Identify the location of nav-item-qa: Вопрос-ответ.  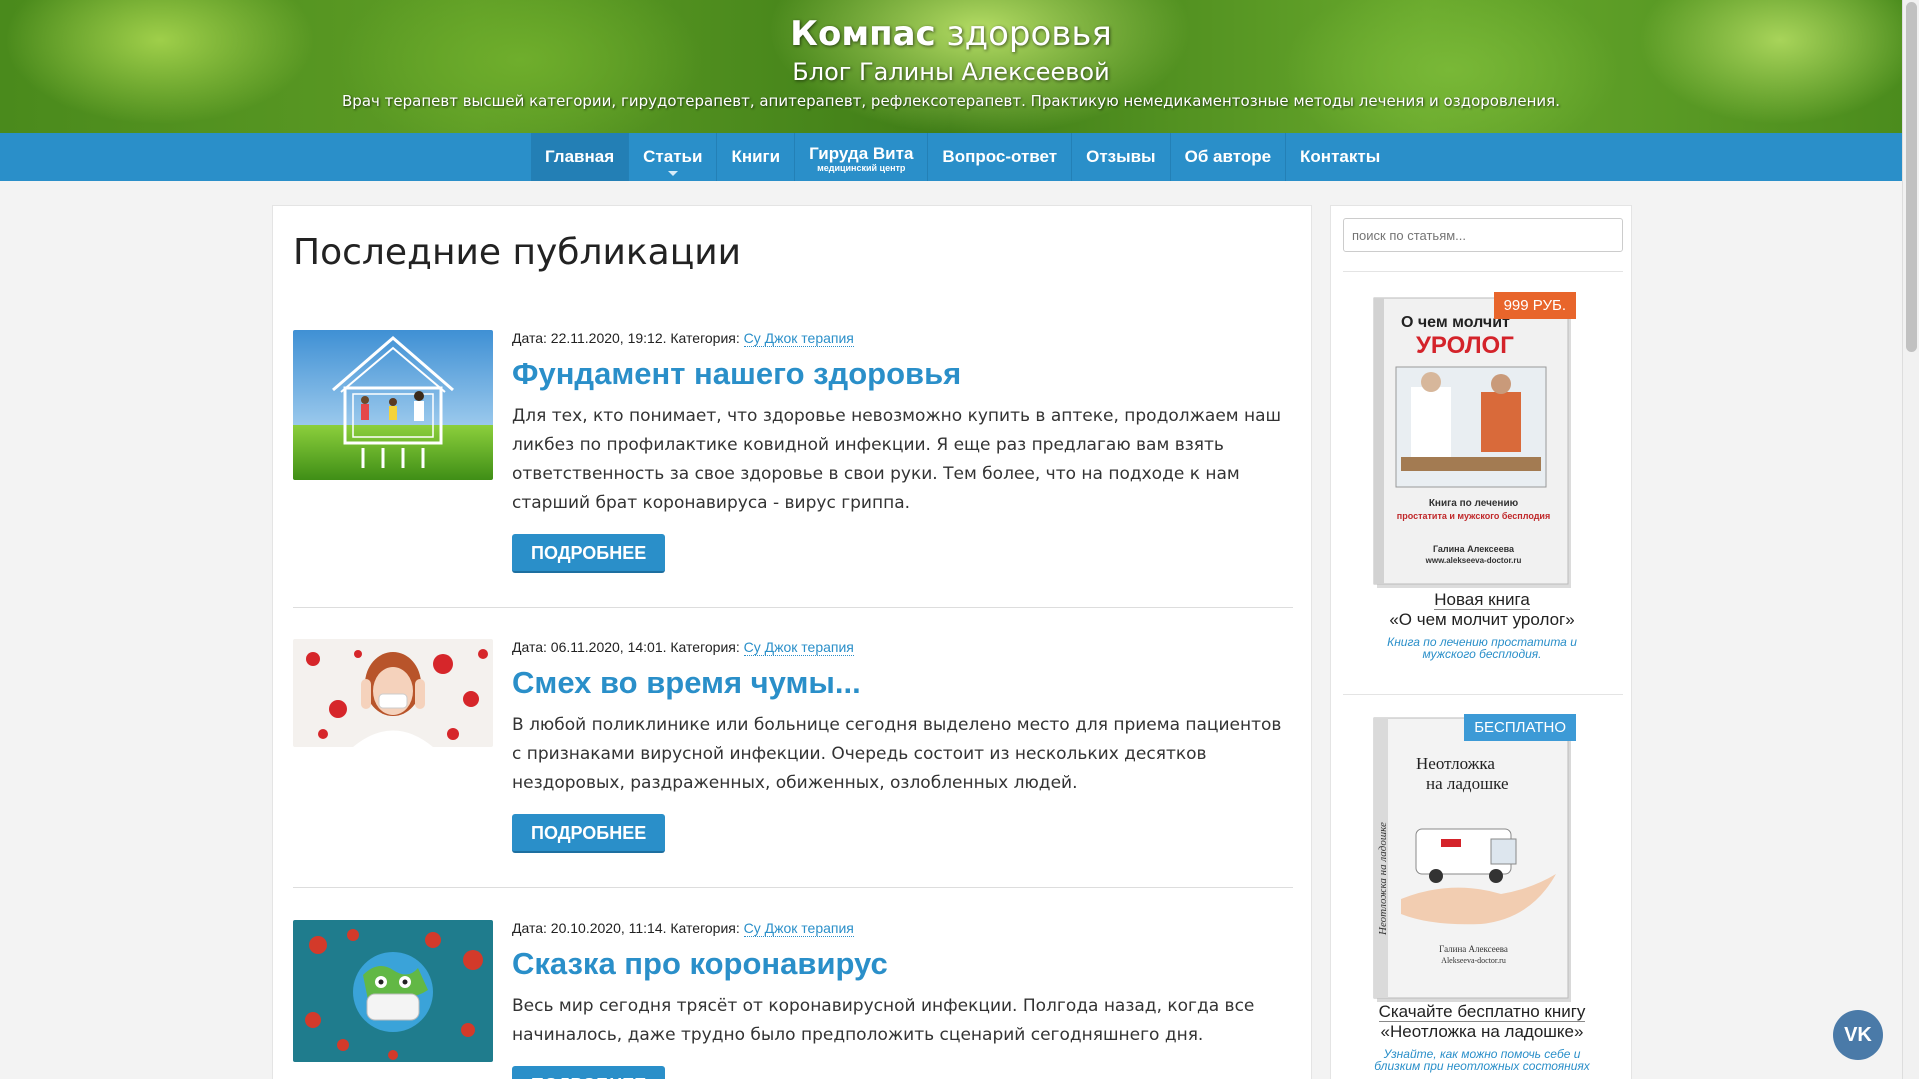
(1000, 157).